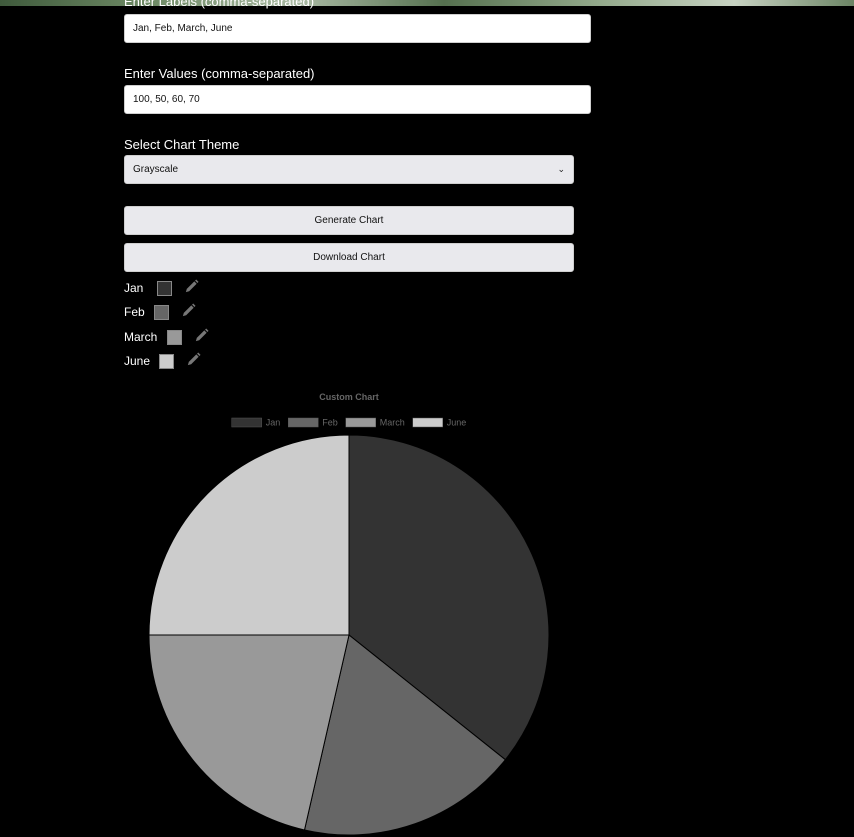 This screenshot has height=837, width=854. What do you see at coordinates (360, 422) in the screenshot?
I see `legend-swatch-march` at bounding box center [360, 422].